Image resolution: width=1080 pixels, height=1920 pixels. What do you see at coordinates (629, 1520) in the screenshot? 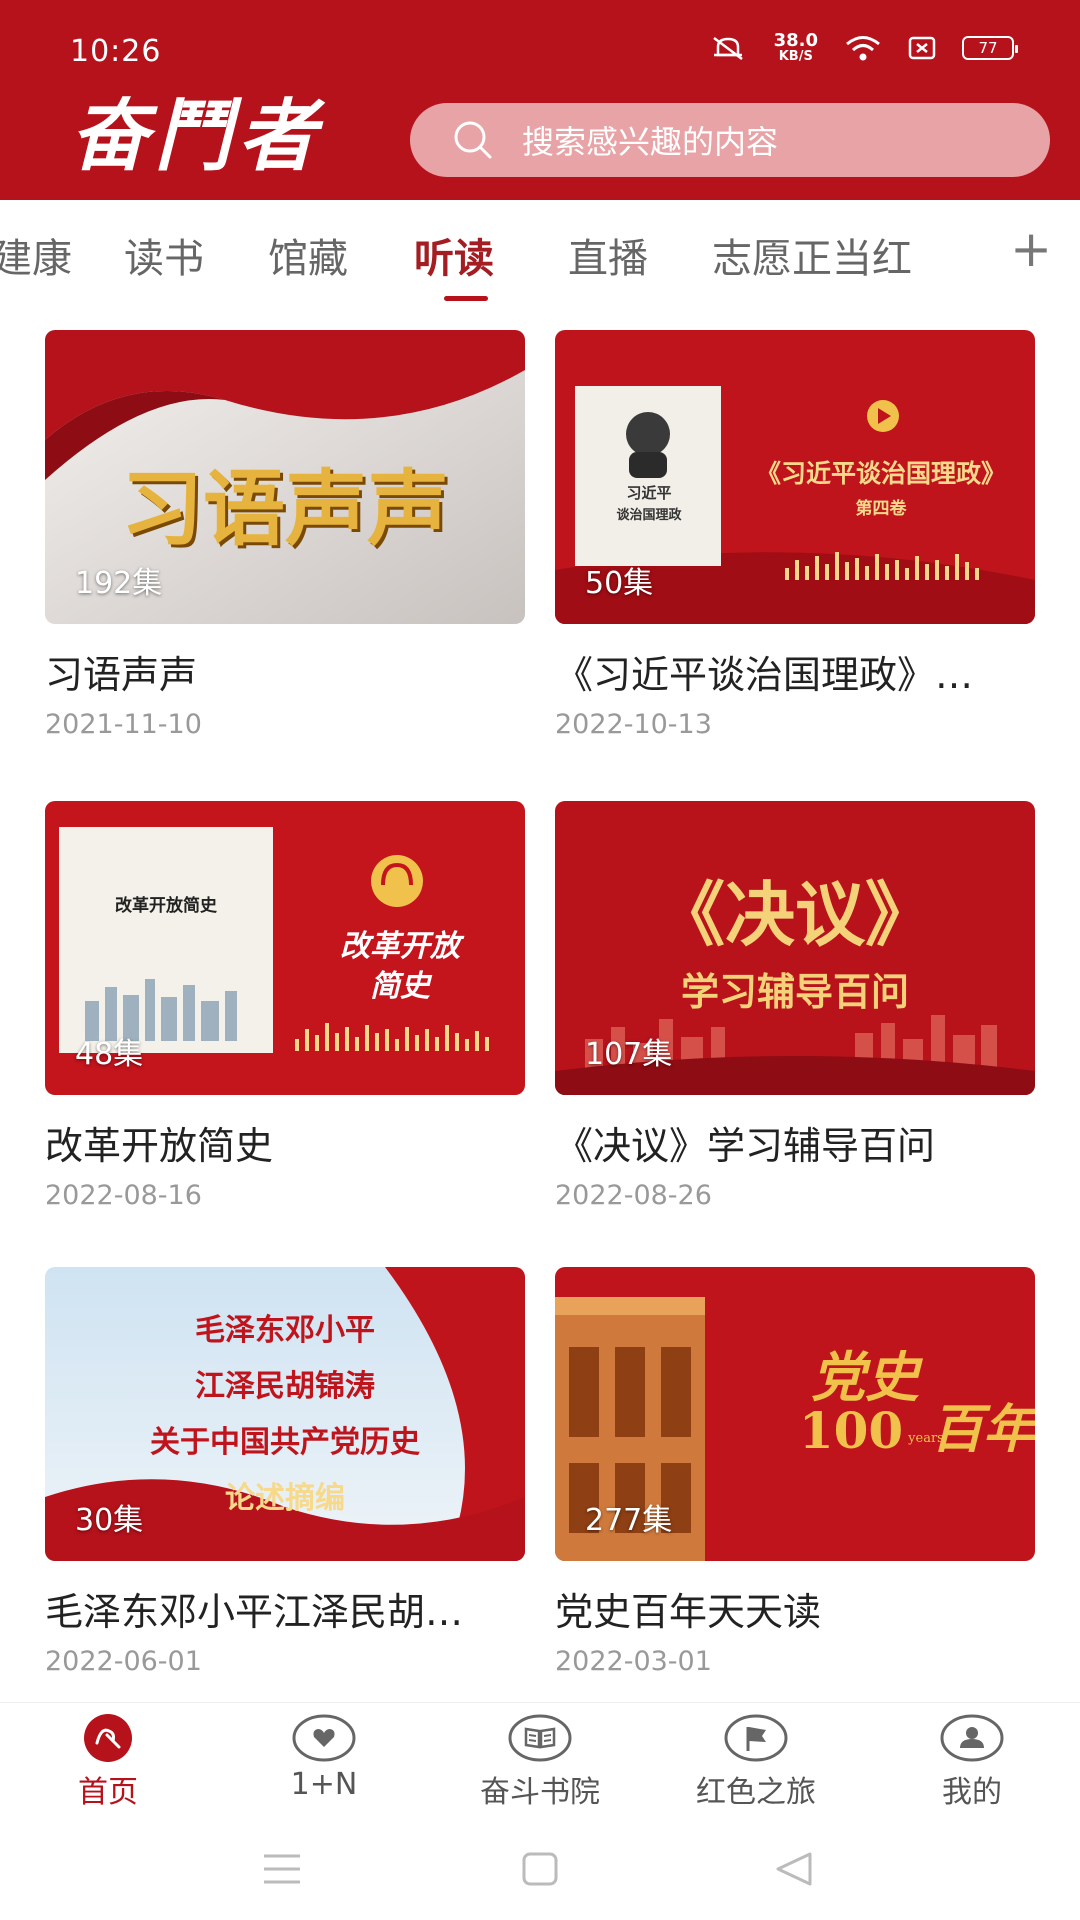
I see `episode-count: 277集` at bounding box center [629, 1520].